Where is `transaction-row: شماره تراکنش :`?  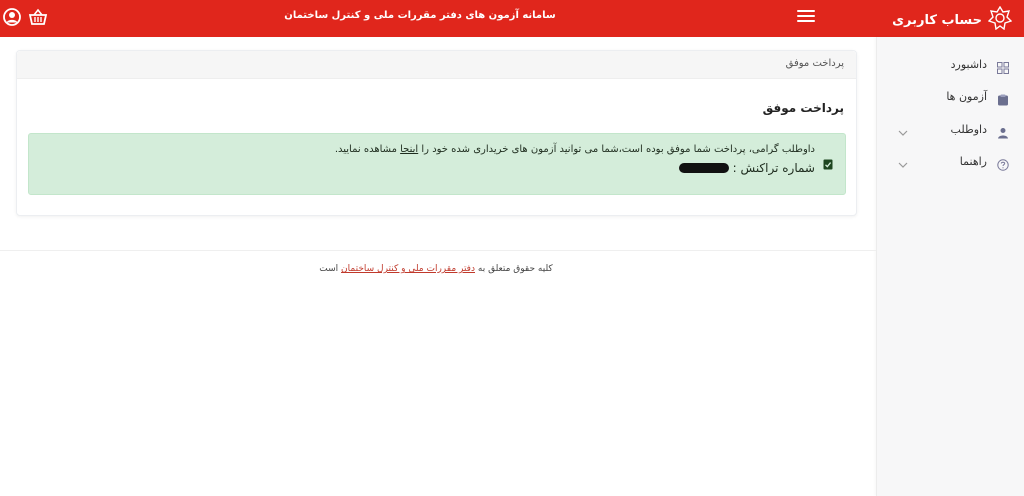
transaction-row: شماره تراکنش : is located at coordinates (746, 168).